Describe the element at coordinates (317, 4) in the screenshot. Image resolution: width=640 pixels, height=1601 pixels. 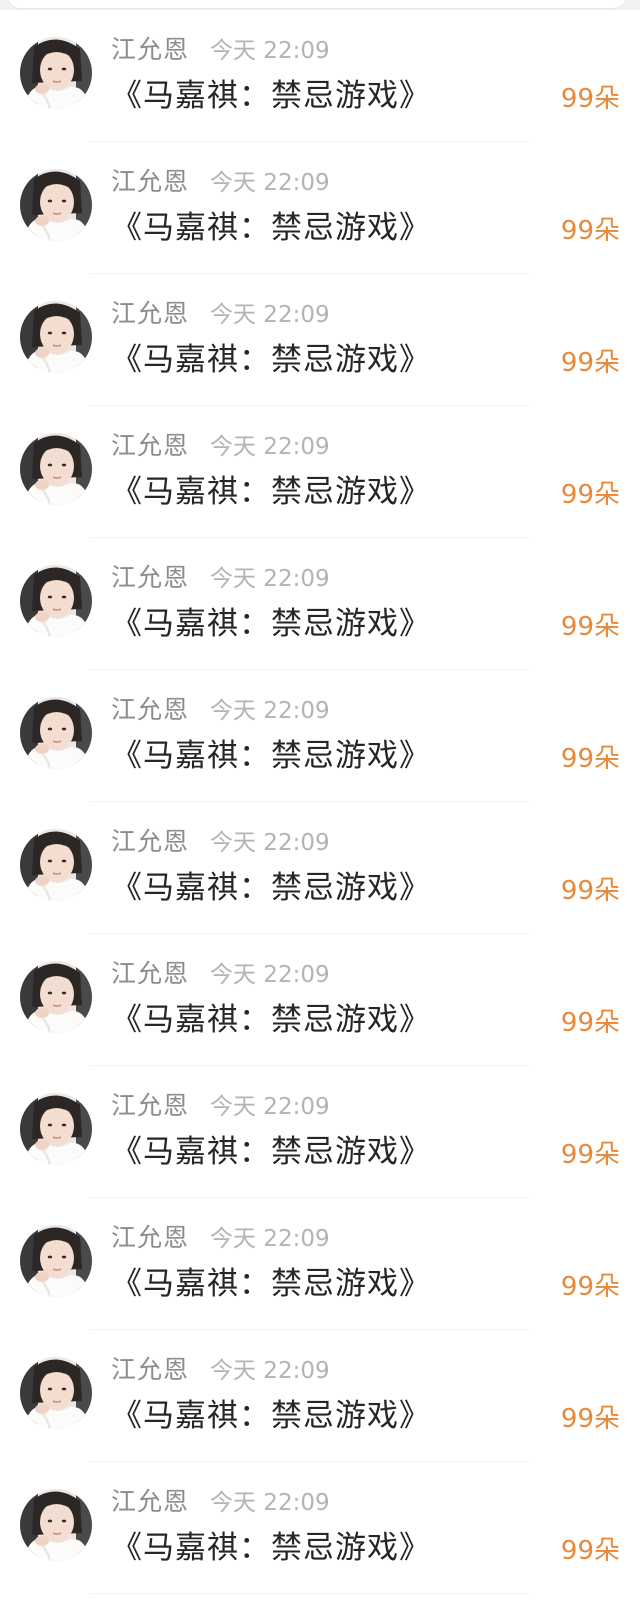
I see `previous-card-edge` at that location.